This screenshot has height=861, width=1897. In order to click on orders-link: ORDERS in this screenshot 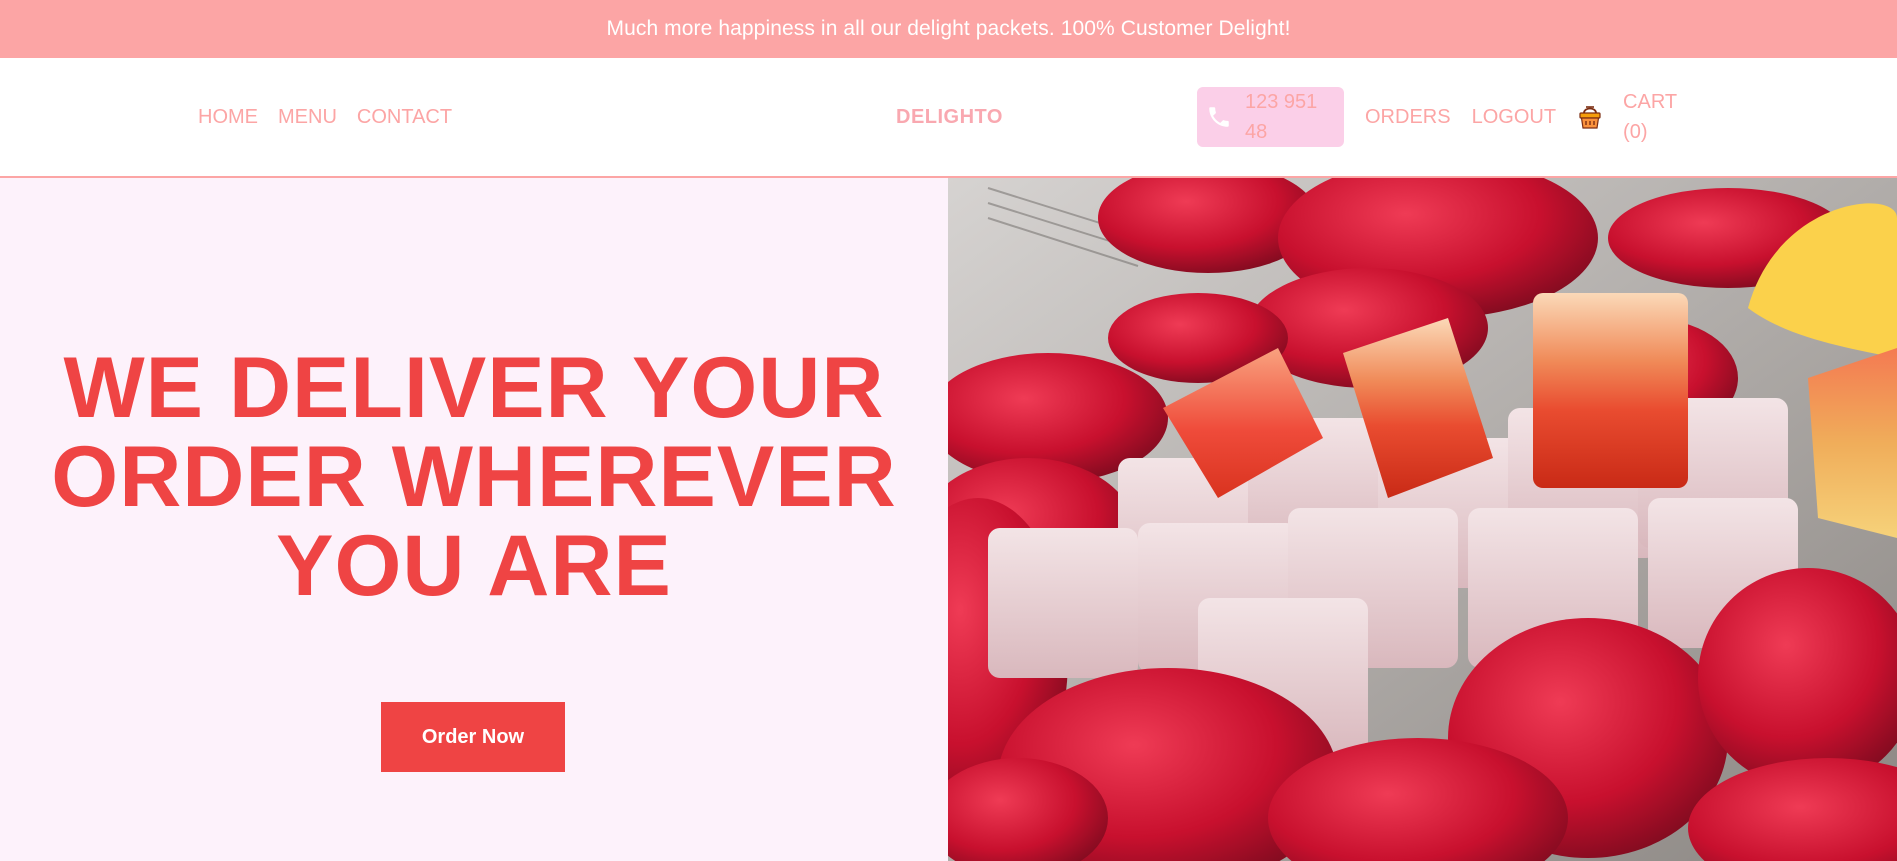, I will do `click(1408, 117)`.